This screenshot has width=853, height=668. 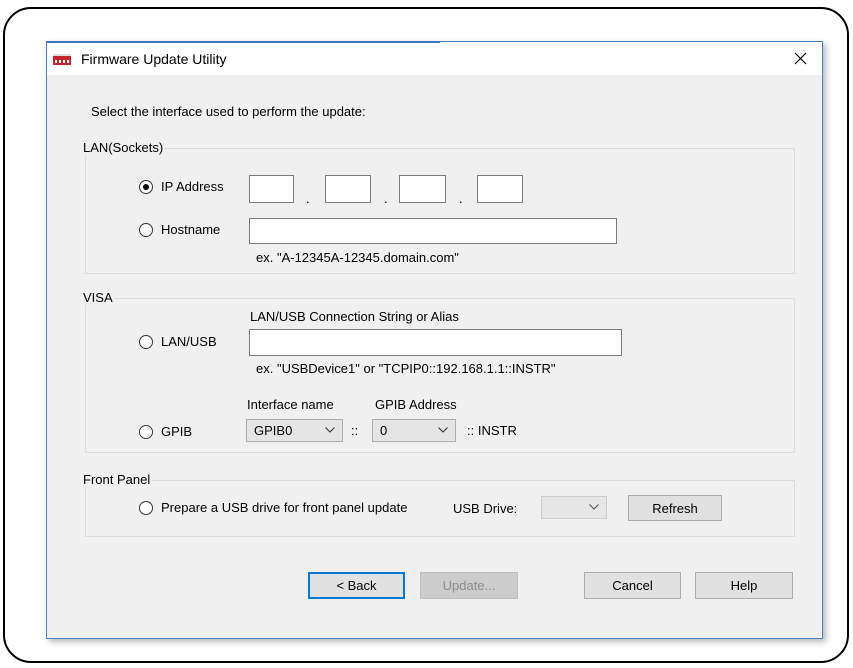 I want to click on help-button: Help, so click(x=744, y=585).